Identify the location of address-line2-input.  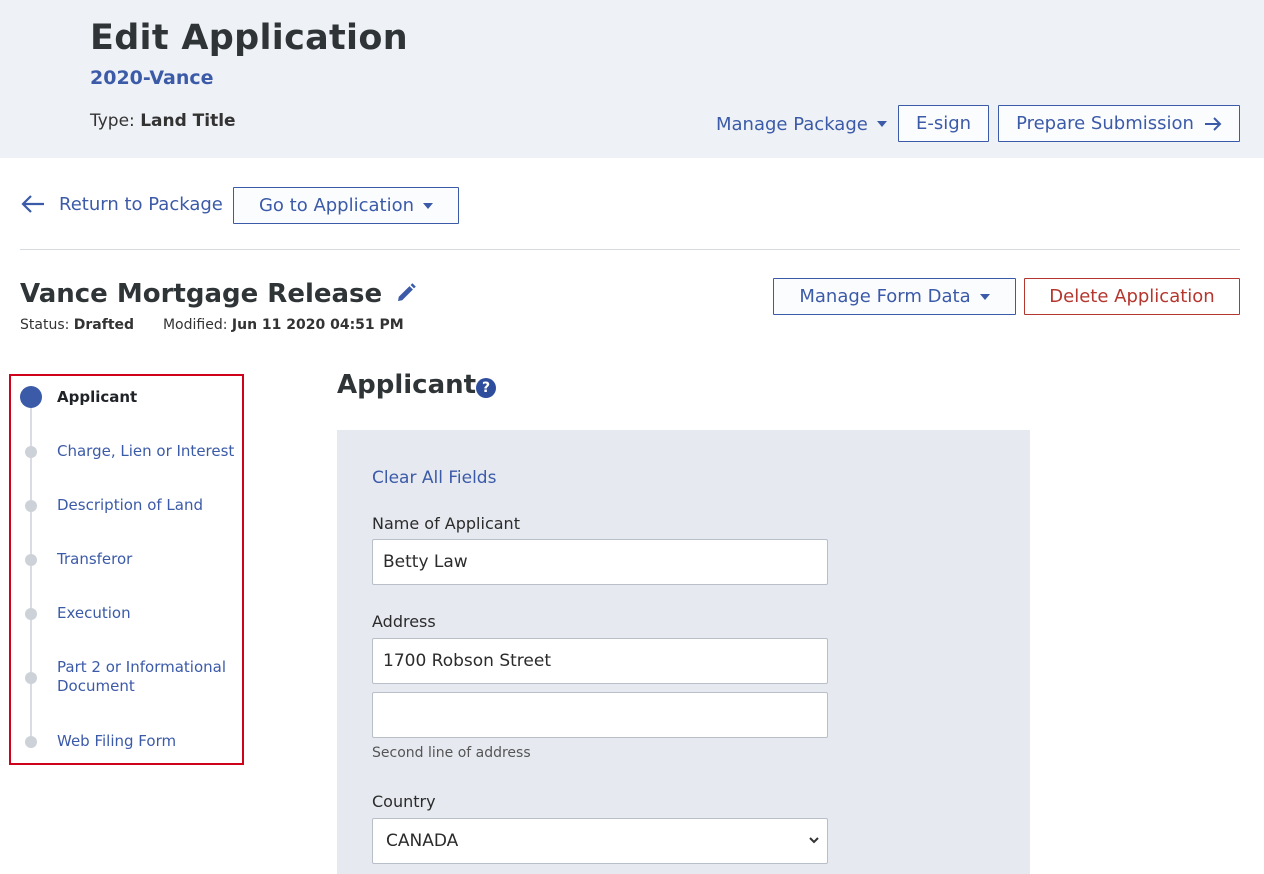
(600, 715).